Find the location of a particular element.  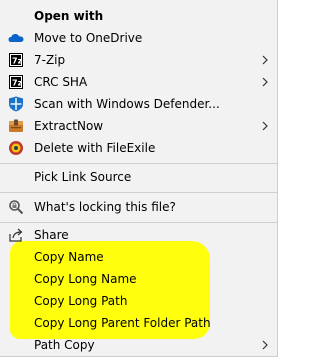

menu-item-crc-sha: 7z CRC SHA is located at coordinates (139, 82).